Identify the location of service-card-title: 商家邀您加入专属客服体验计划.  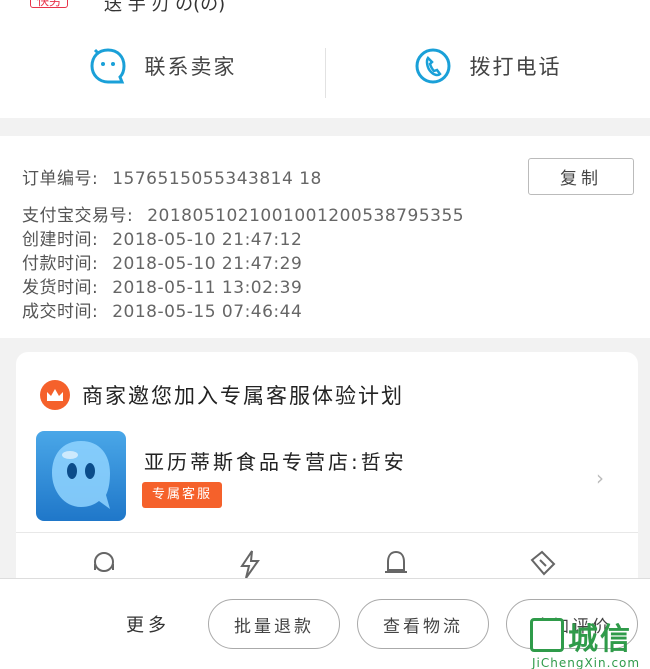
(243, 396).